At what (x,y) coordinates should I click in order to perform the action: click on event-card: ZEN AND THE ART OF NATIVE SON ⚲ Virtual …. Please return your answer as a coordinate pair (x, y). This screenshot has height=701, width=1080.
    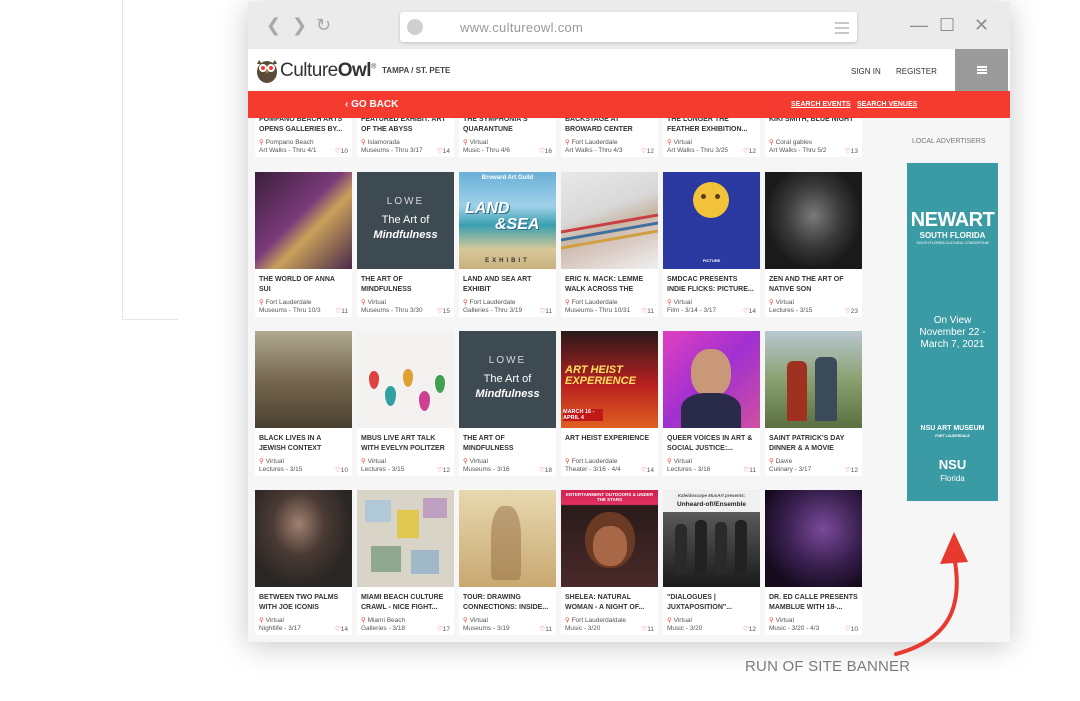
    Looking at the image, I should click on (813, 244).